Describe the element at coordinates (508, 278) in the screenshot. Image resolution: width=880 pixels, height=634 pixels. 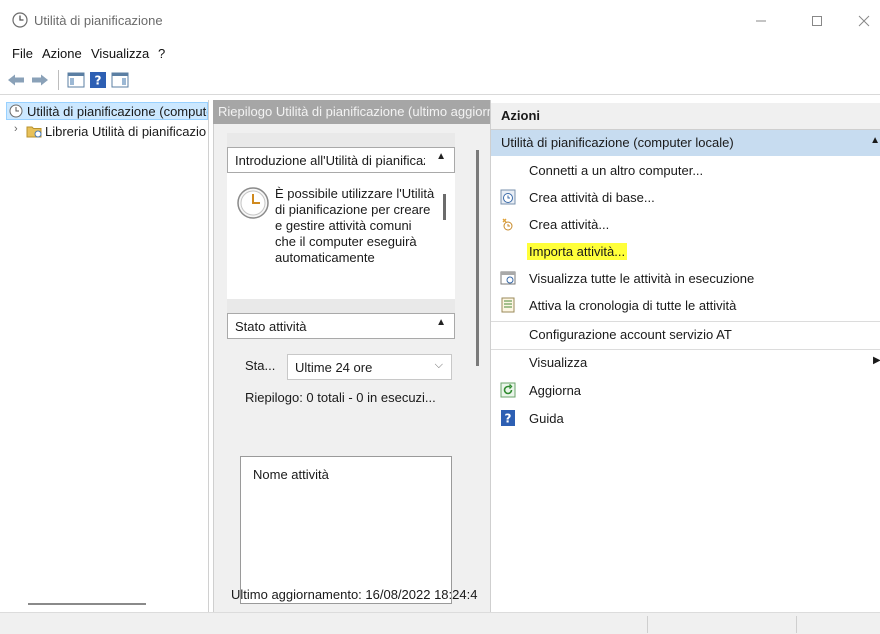
I see `running-tasks-icon` at that location.